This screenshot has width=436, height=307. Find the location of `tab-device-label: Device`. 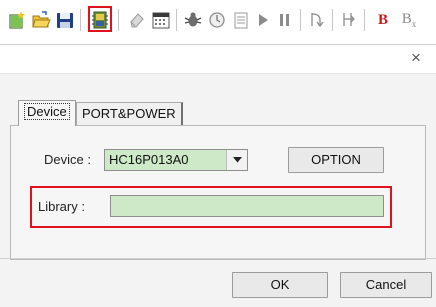

tab-device-label: Device is located at coordinates (47, 111).